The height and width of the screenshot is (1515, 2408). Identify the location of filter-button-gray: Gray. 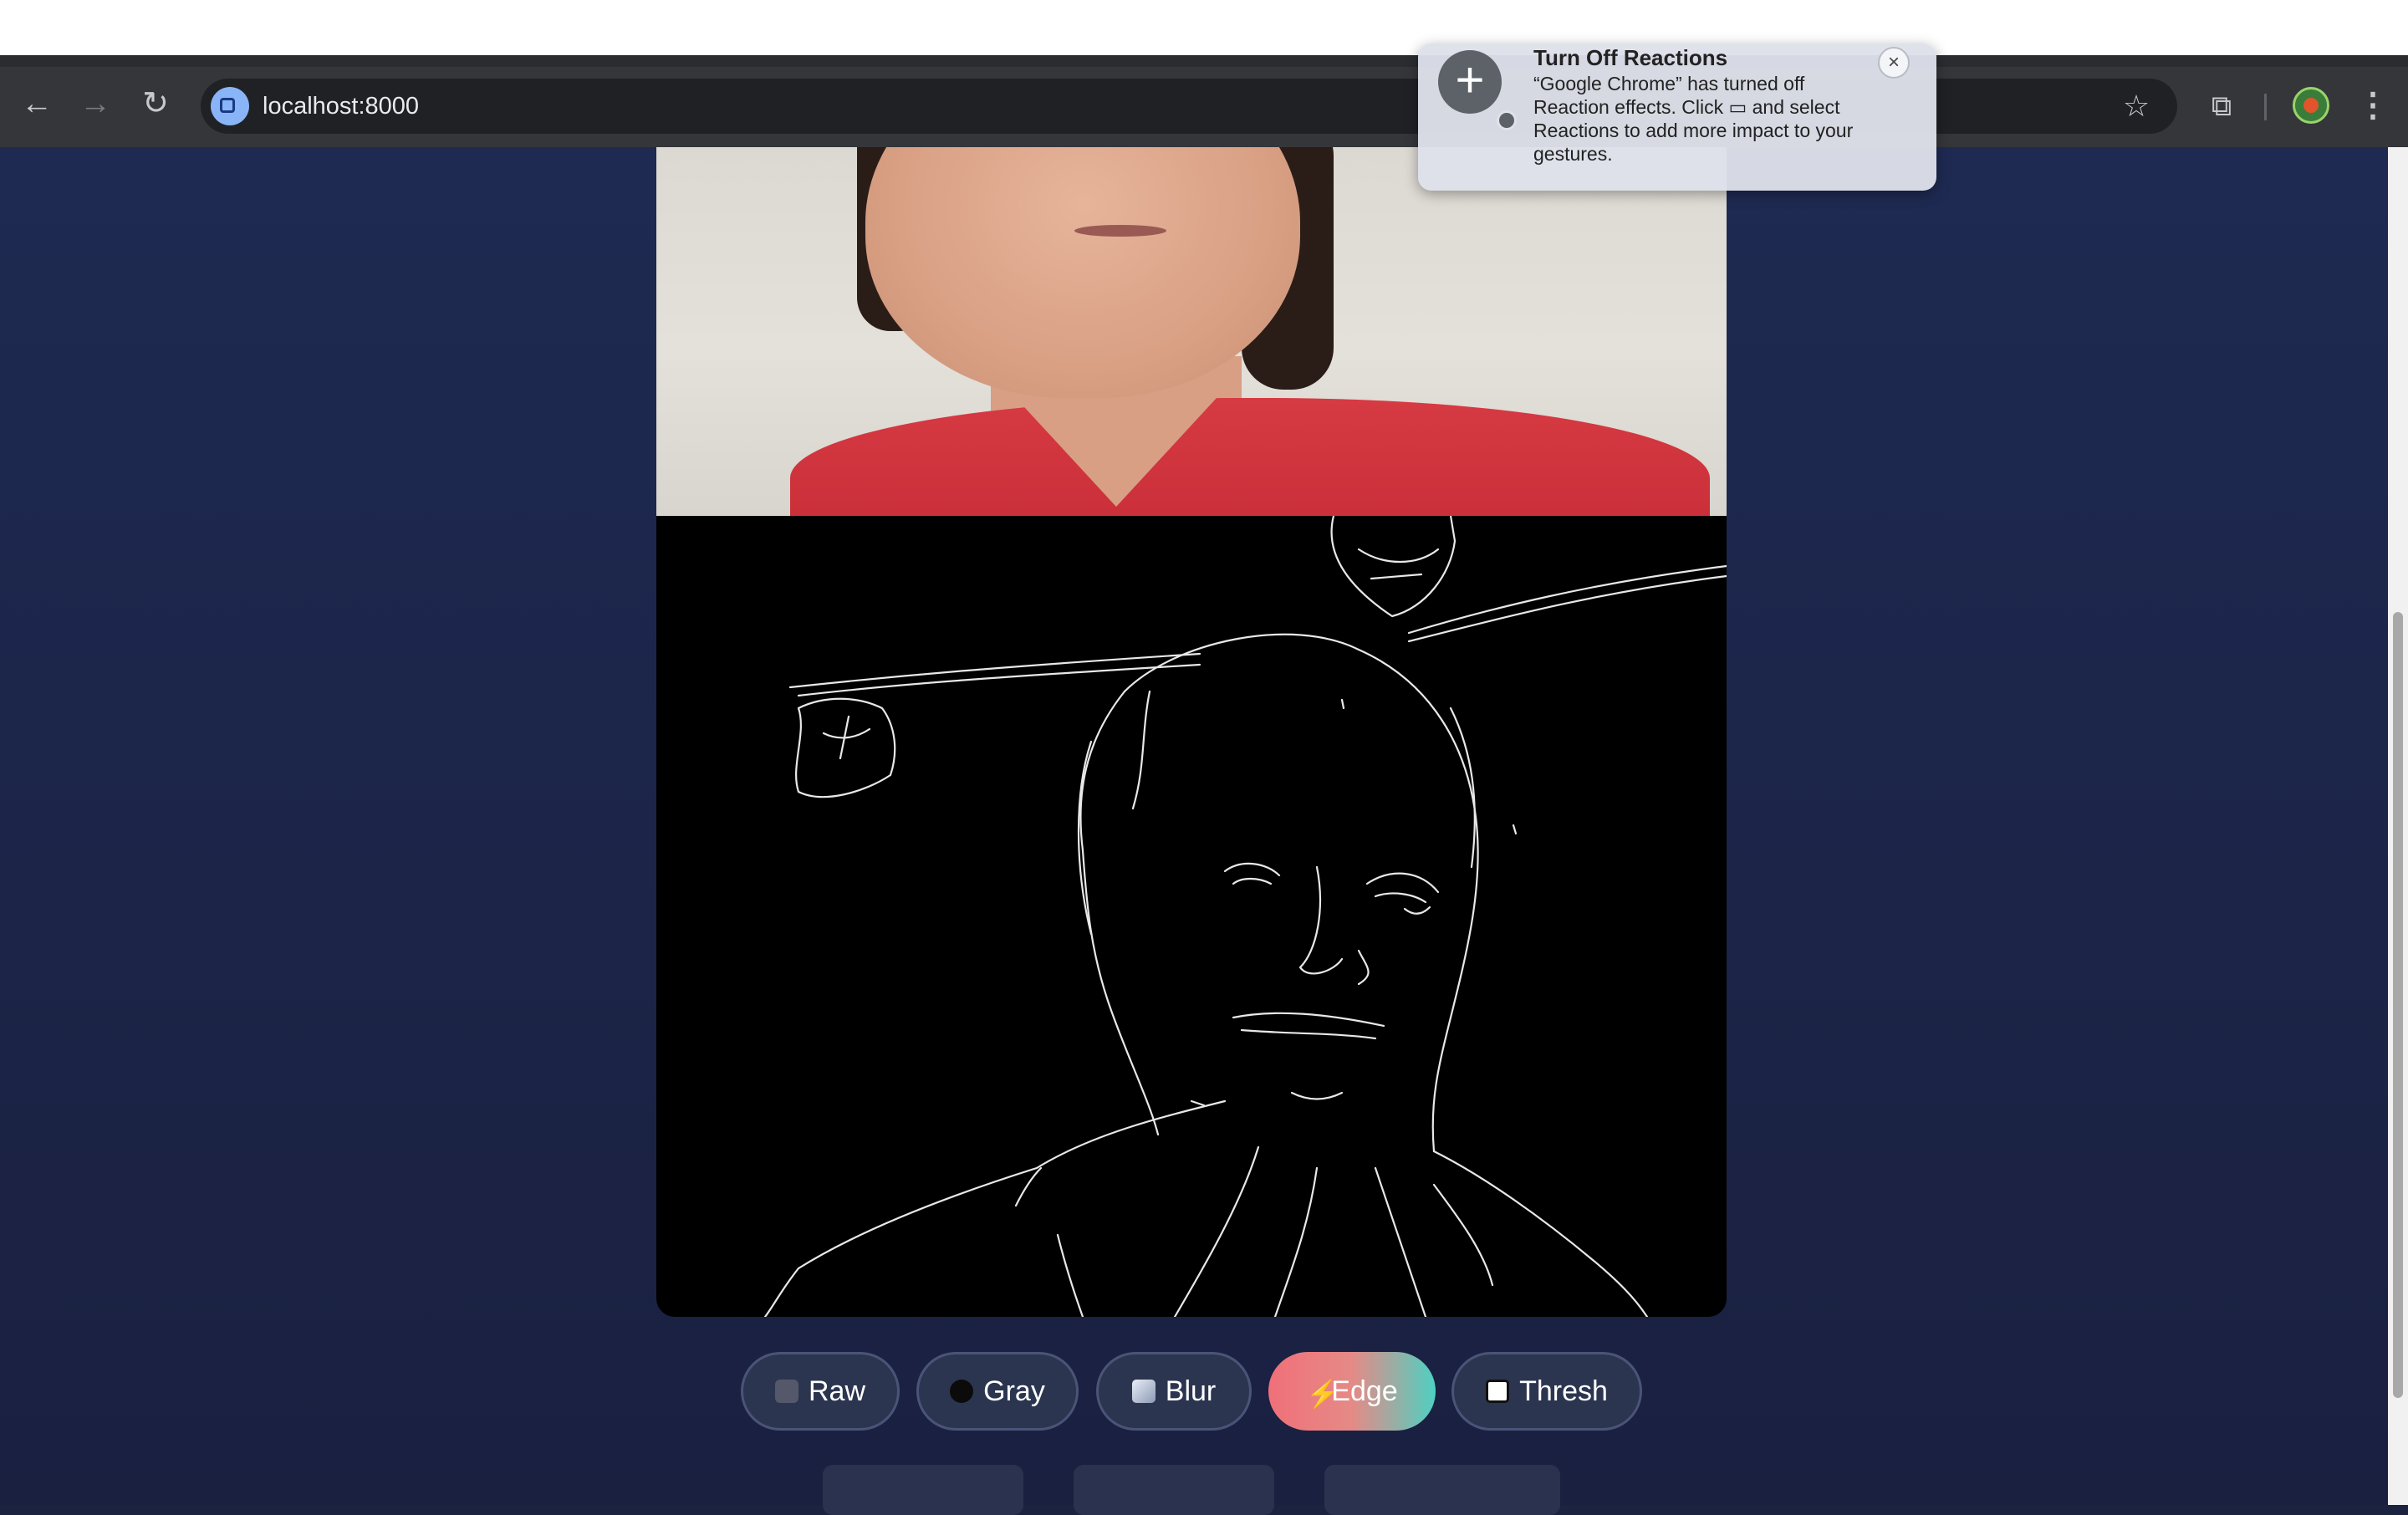
(997, 1391).